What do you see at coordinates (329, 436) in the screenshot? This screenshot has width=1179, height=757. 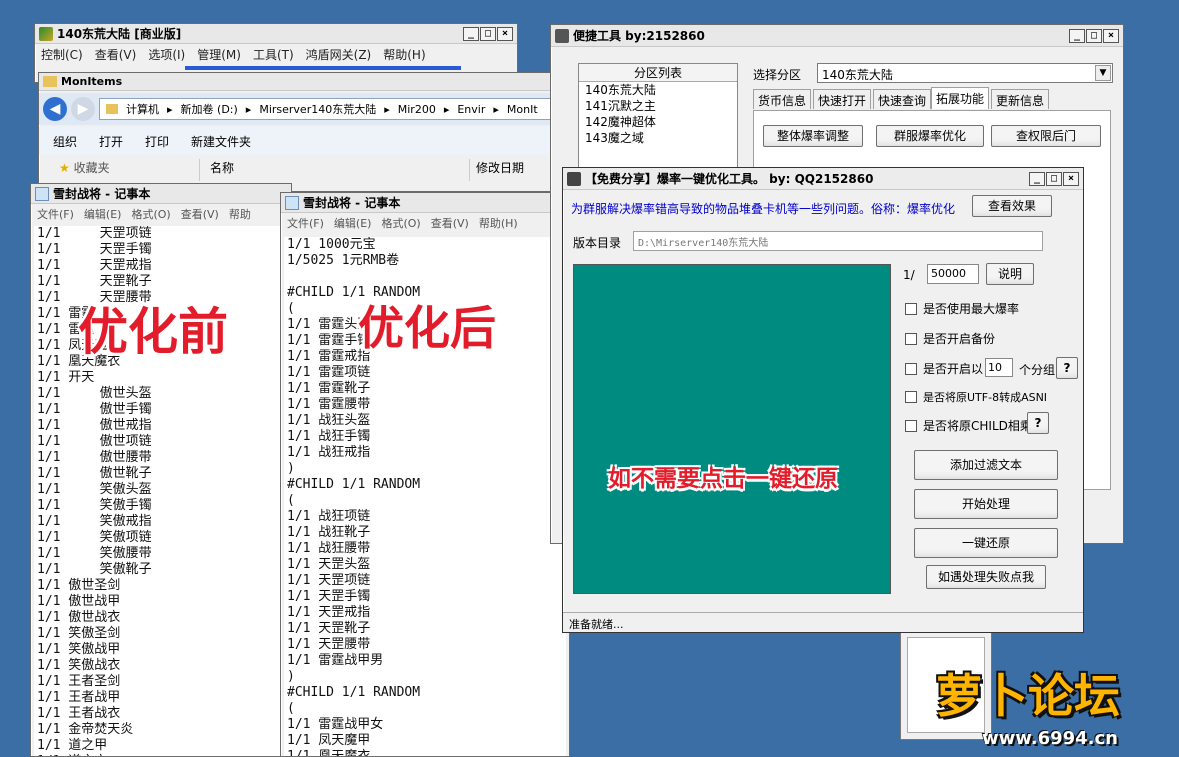 I see `text-line: 1/1 战狂手镯` at bounding box center [329, 436].